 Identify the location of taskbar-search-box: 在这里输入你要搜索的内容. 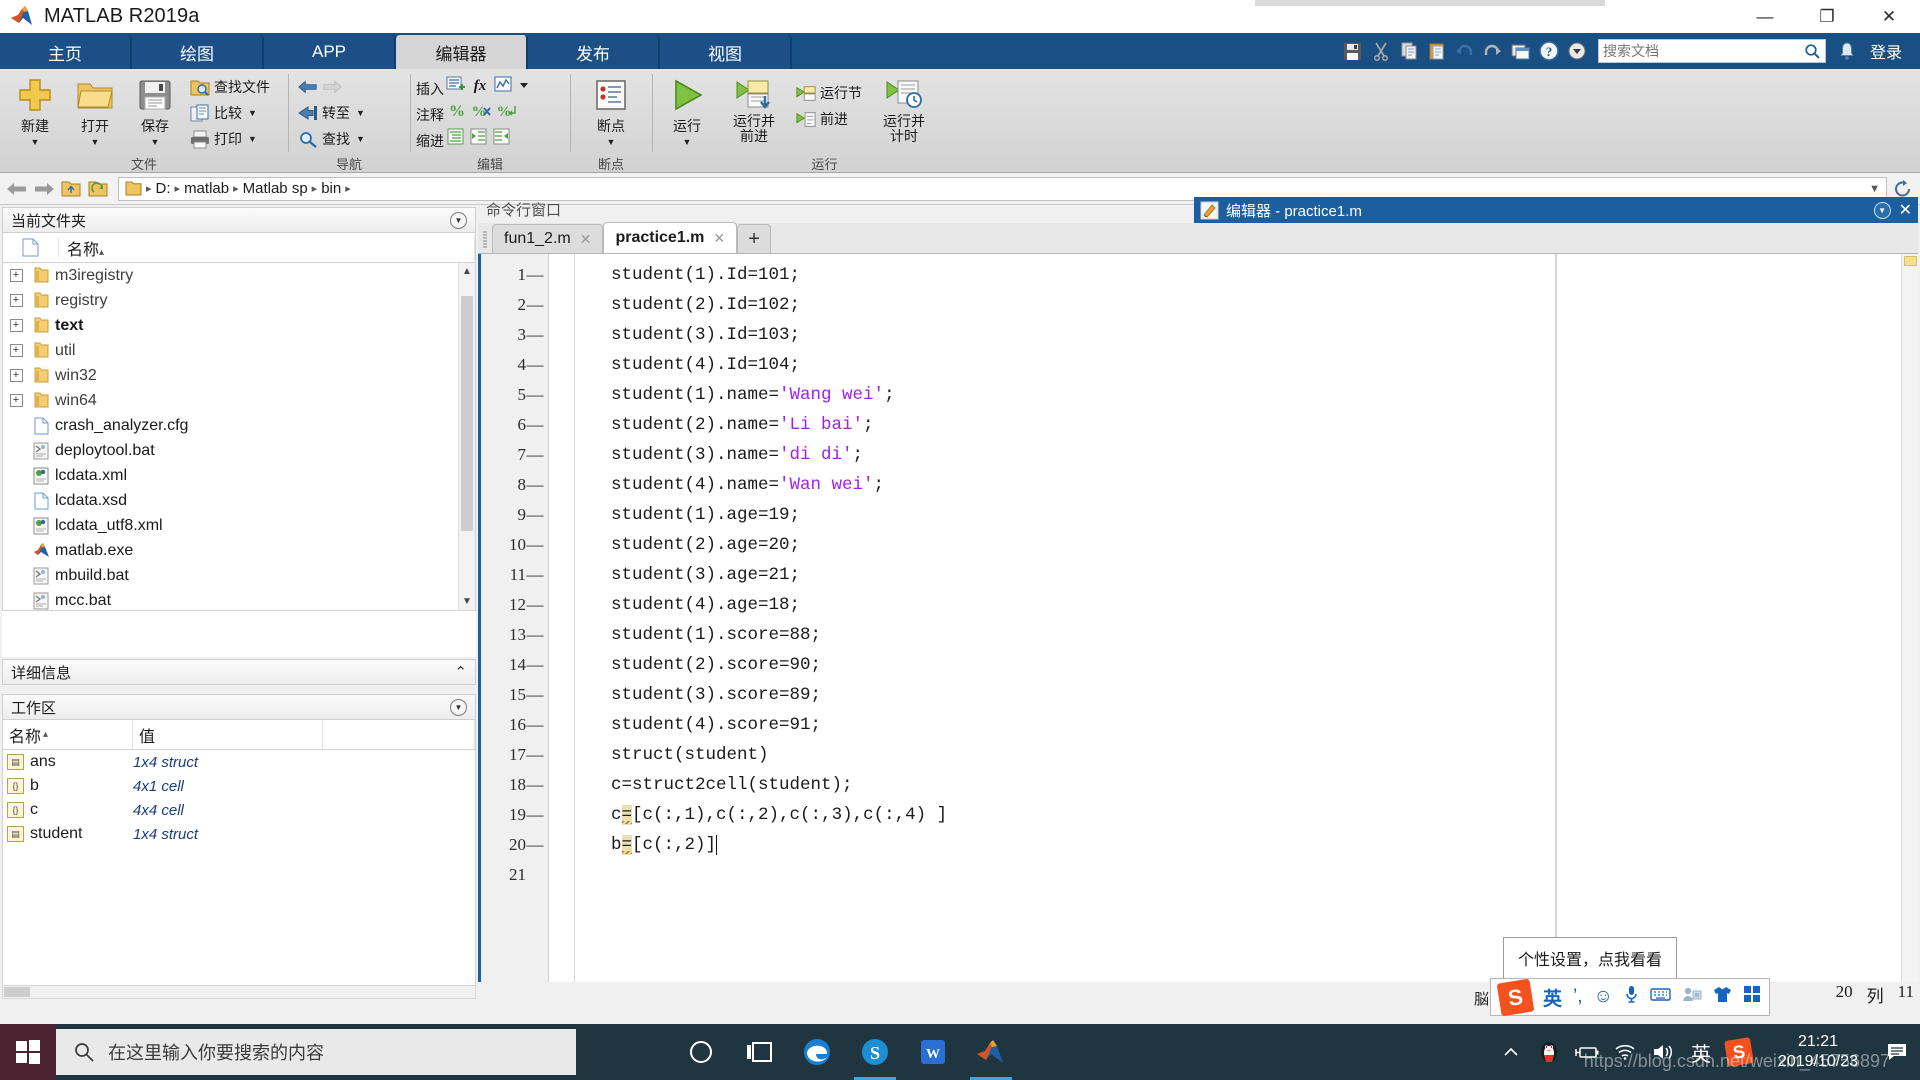
(316, 1052).